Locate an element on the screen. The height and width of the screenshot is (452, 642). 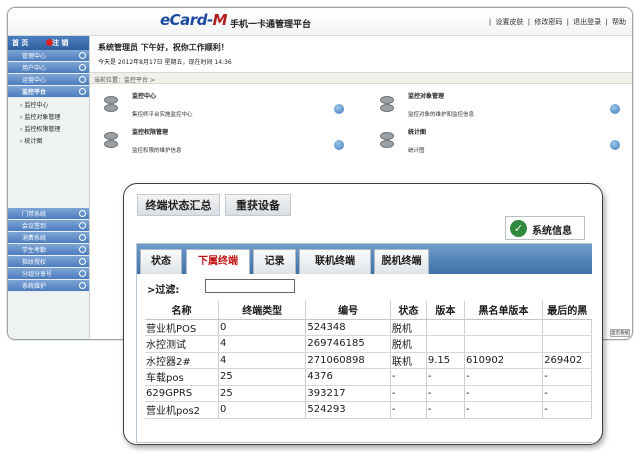
sidebar-item-monitoring: 监控平台 is located at coordinates (48, 92).